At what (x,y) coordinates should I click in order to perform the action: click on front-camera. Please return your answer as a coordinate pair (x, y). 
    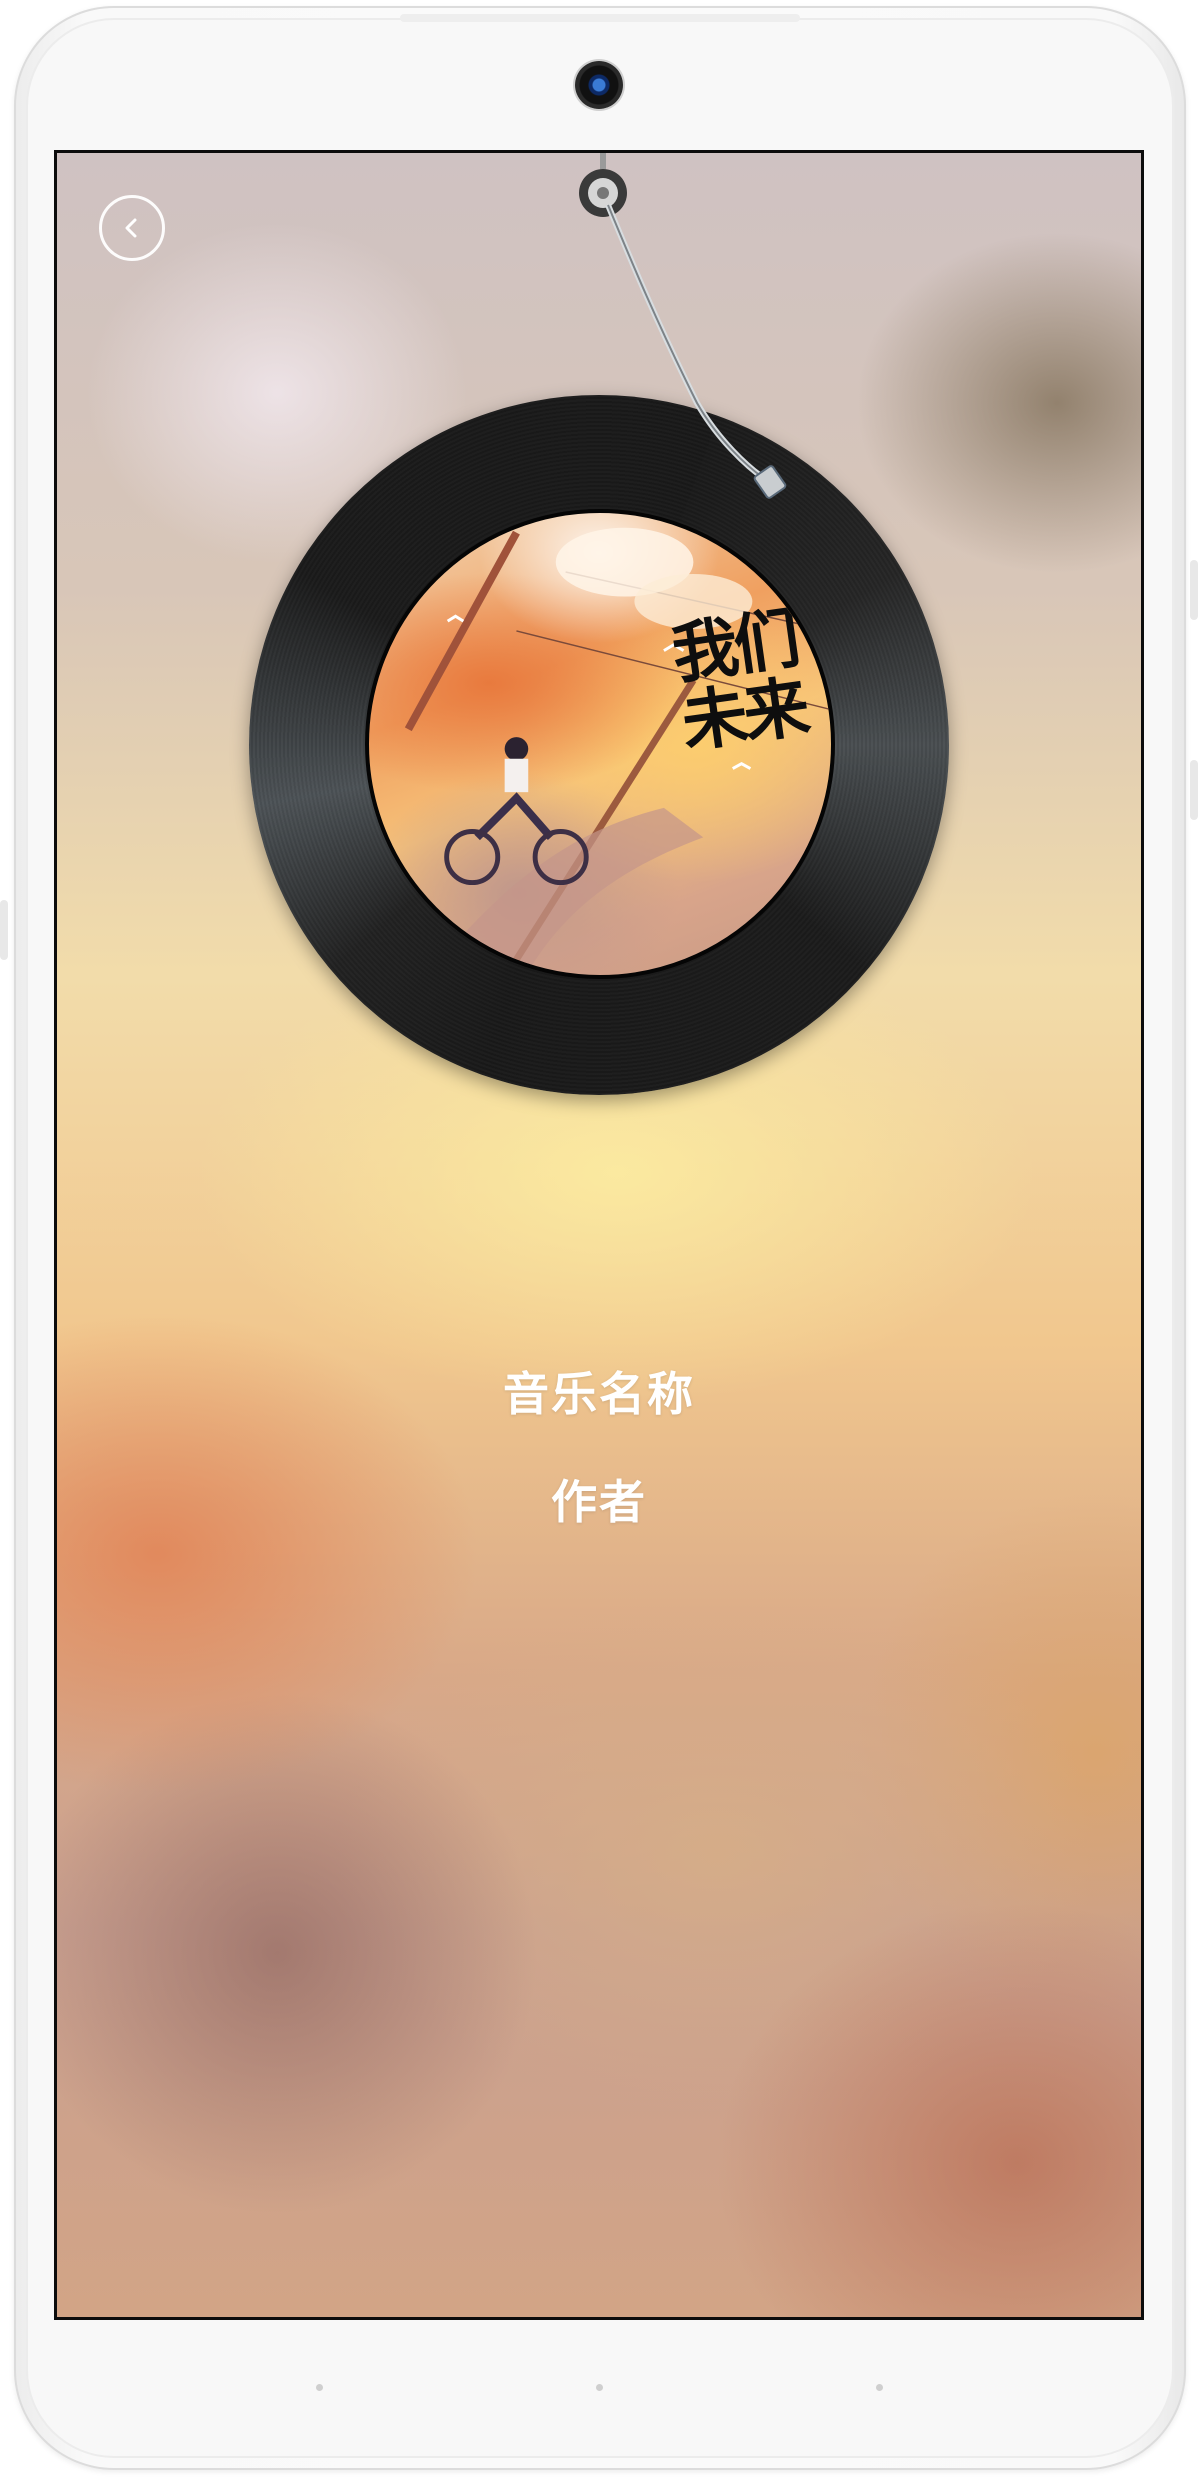
    Looking at the image, I should click on (599, 85).